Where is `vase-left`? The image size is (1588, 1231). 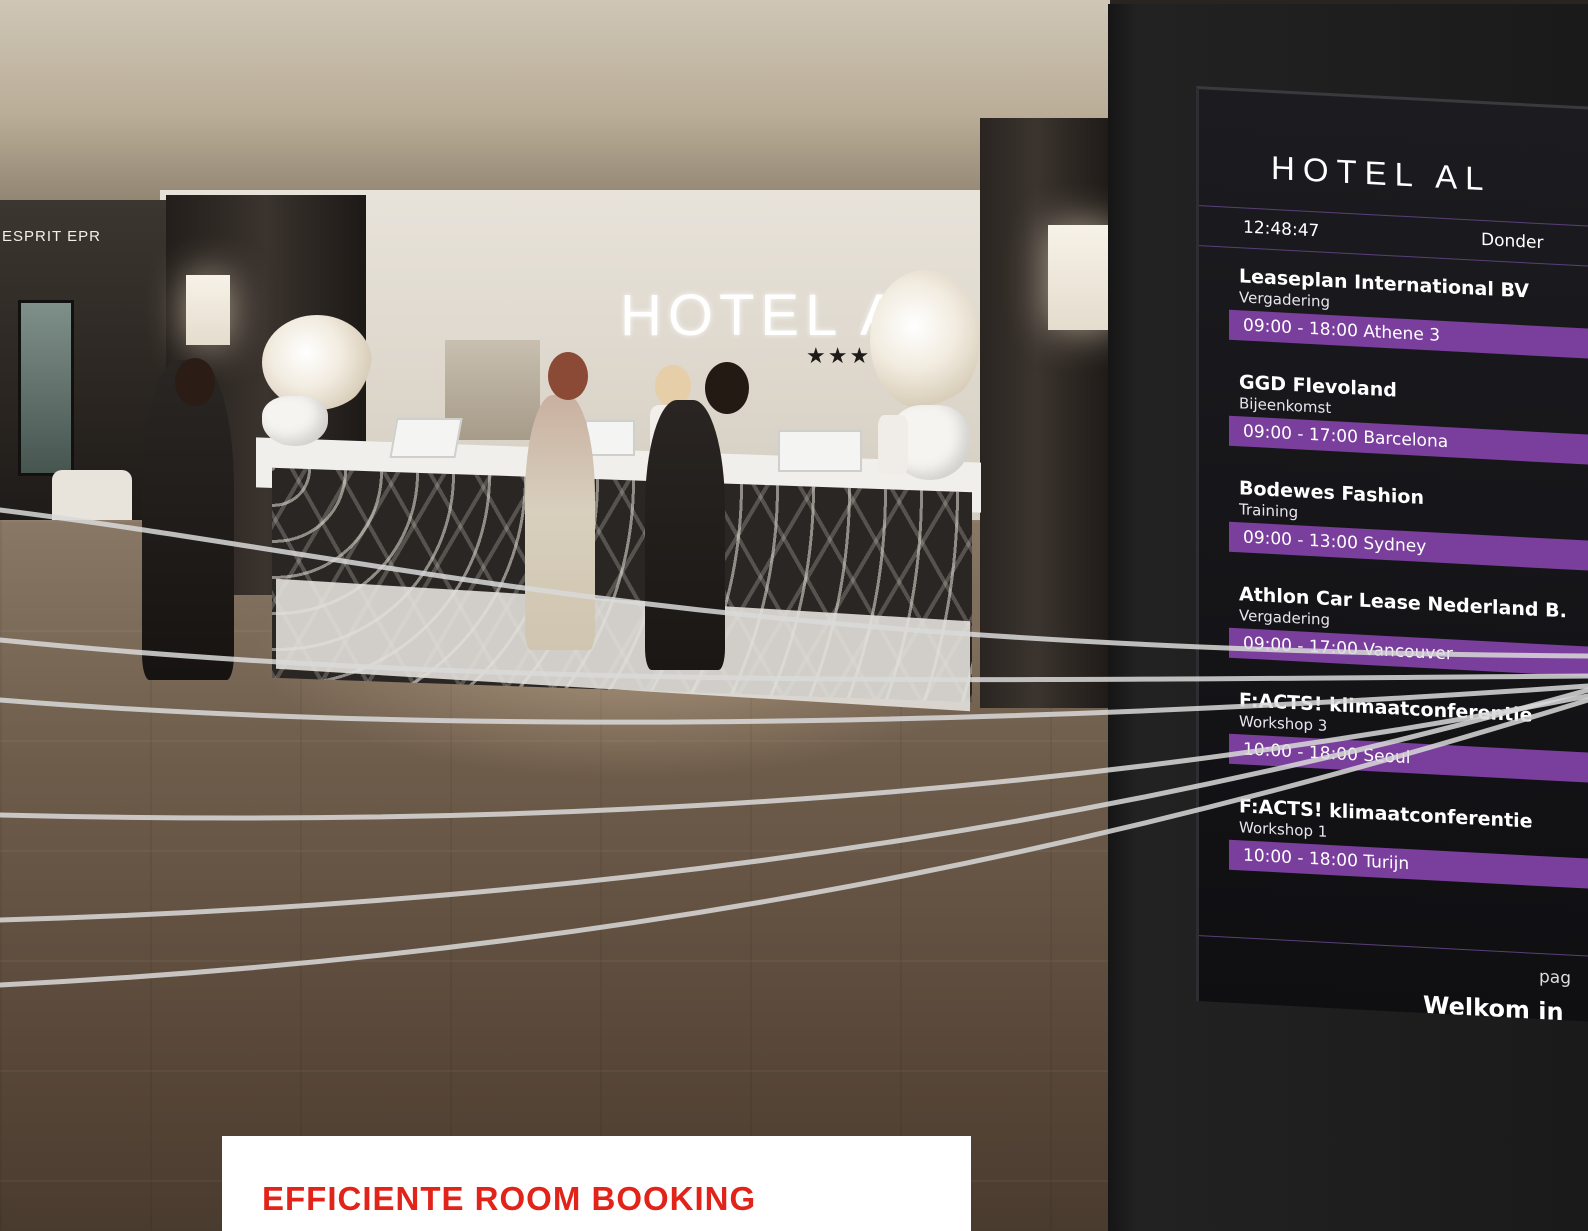 vase-left is located at coordinates (295, 421).